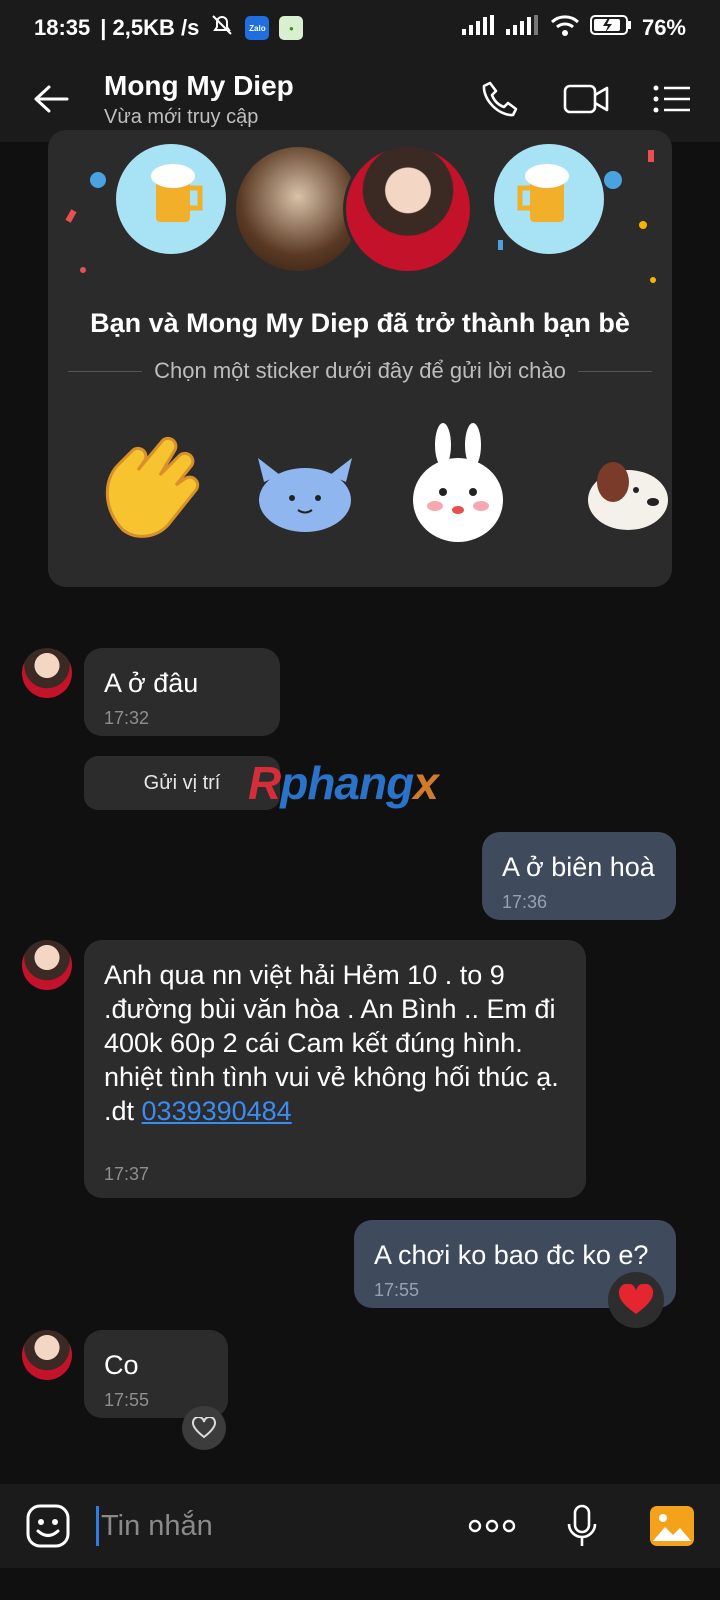 This screenshot has width=720, height=1600. Describe the element at coordinates (478, 28) in the screenshot. I see `signal-icon` at that location.